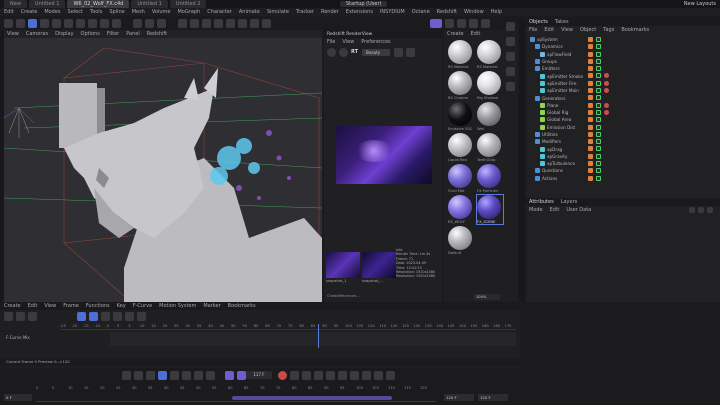 The height and width of the screenshot is (405, 720). What do you see at coordinates (282, 375) in the screenshot?
I see `record-icon` at bounding box center [282, 375].